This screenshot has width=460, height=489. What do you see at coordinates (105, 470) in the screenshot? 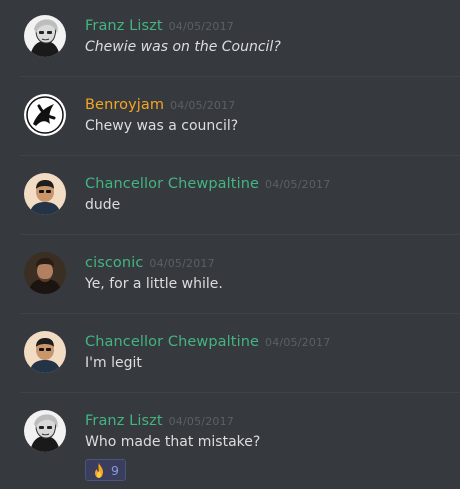
I see `reaction-button: 9` at bounding box center [105, 470].